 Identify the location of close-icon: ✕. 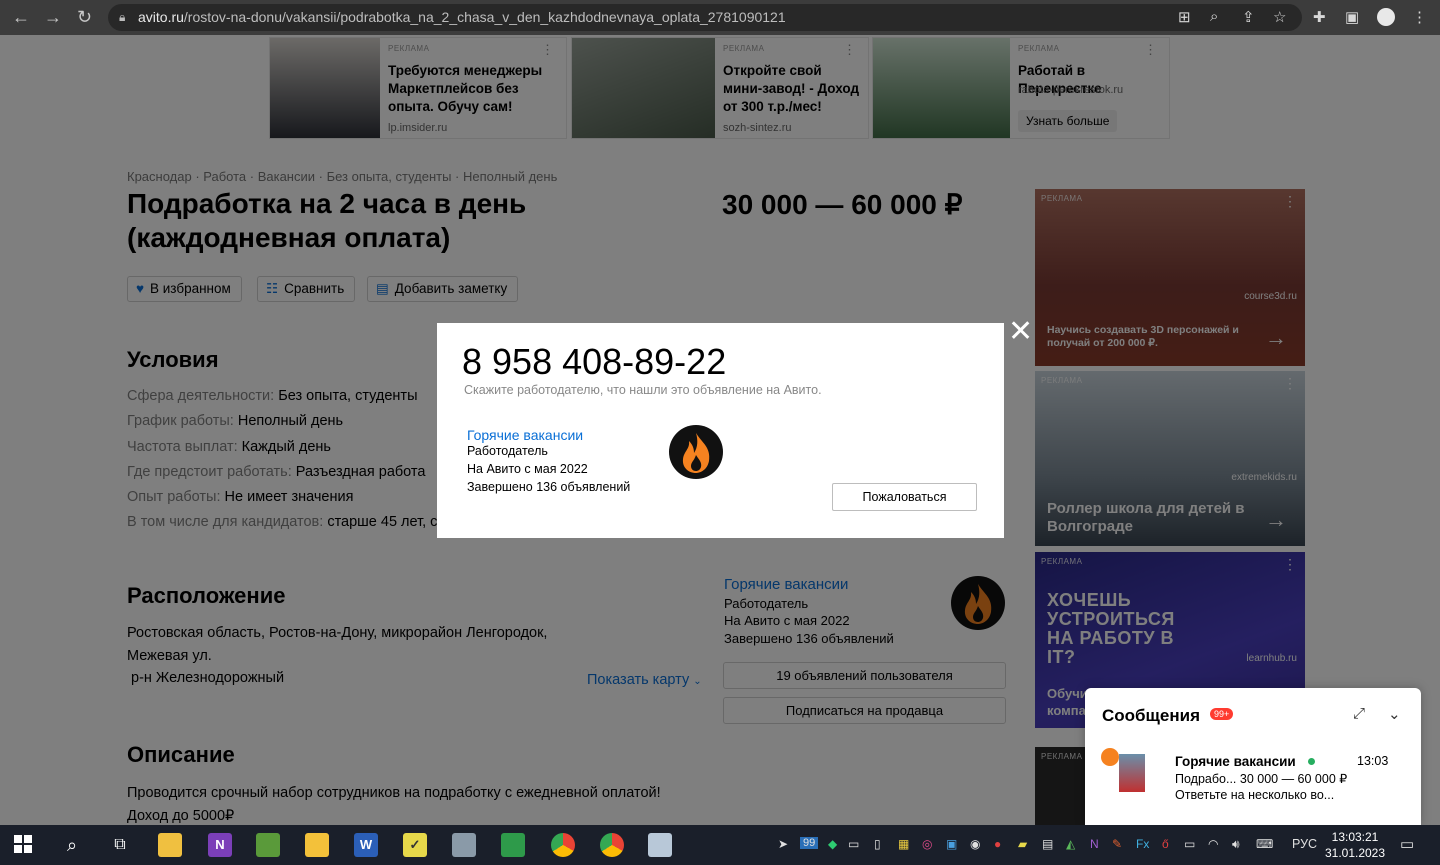
(1020, 332).